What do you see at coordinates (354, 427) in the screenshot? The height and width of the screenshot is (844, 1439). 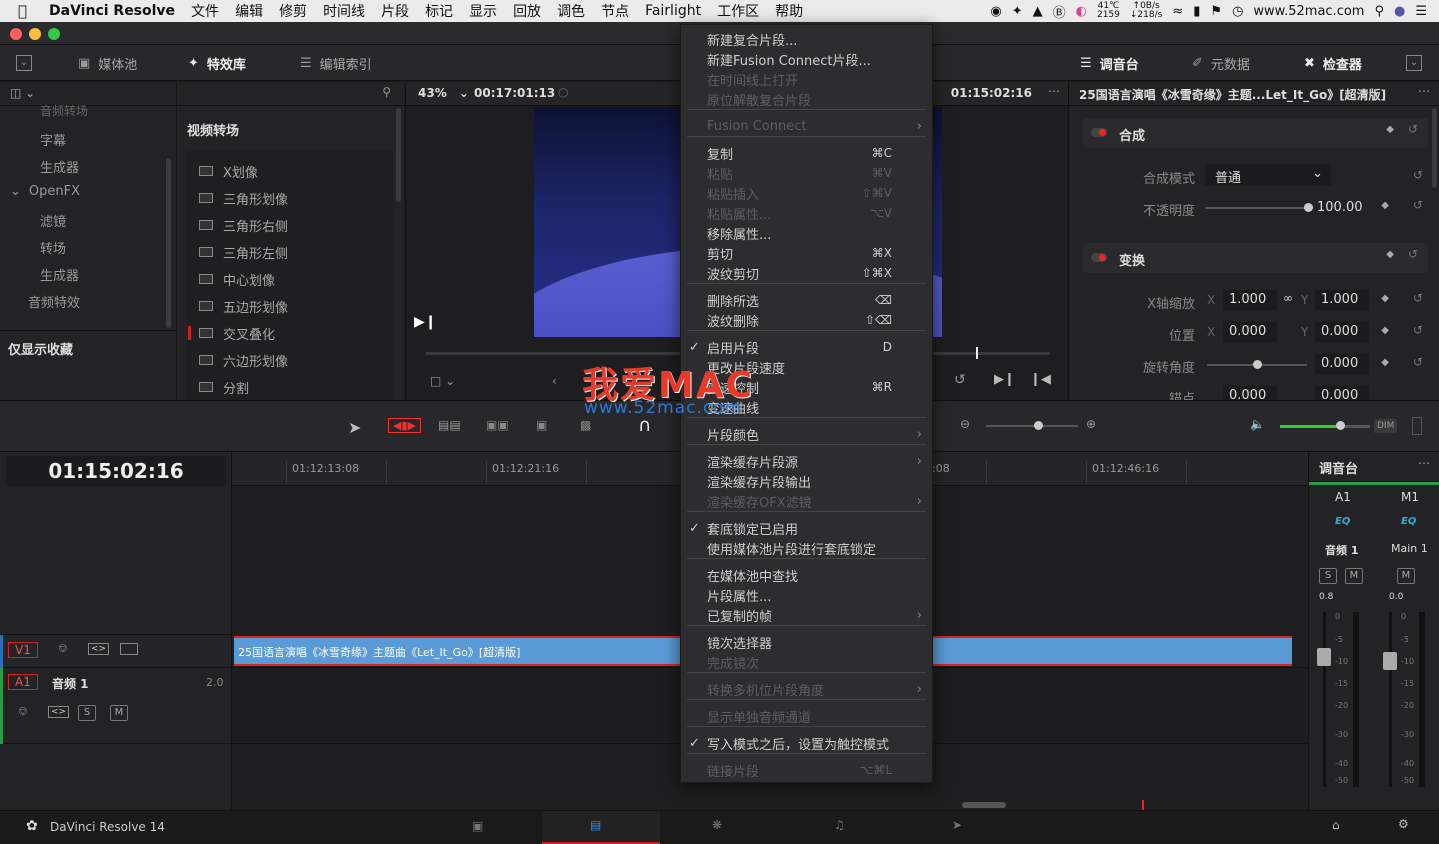 I see `selection-tool-icon: ➤` at bounding box center [354, 427].